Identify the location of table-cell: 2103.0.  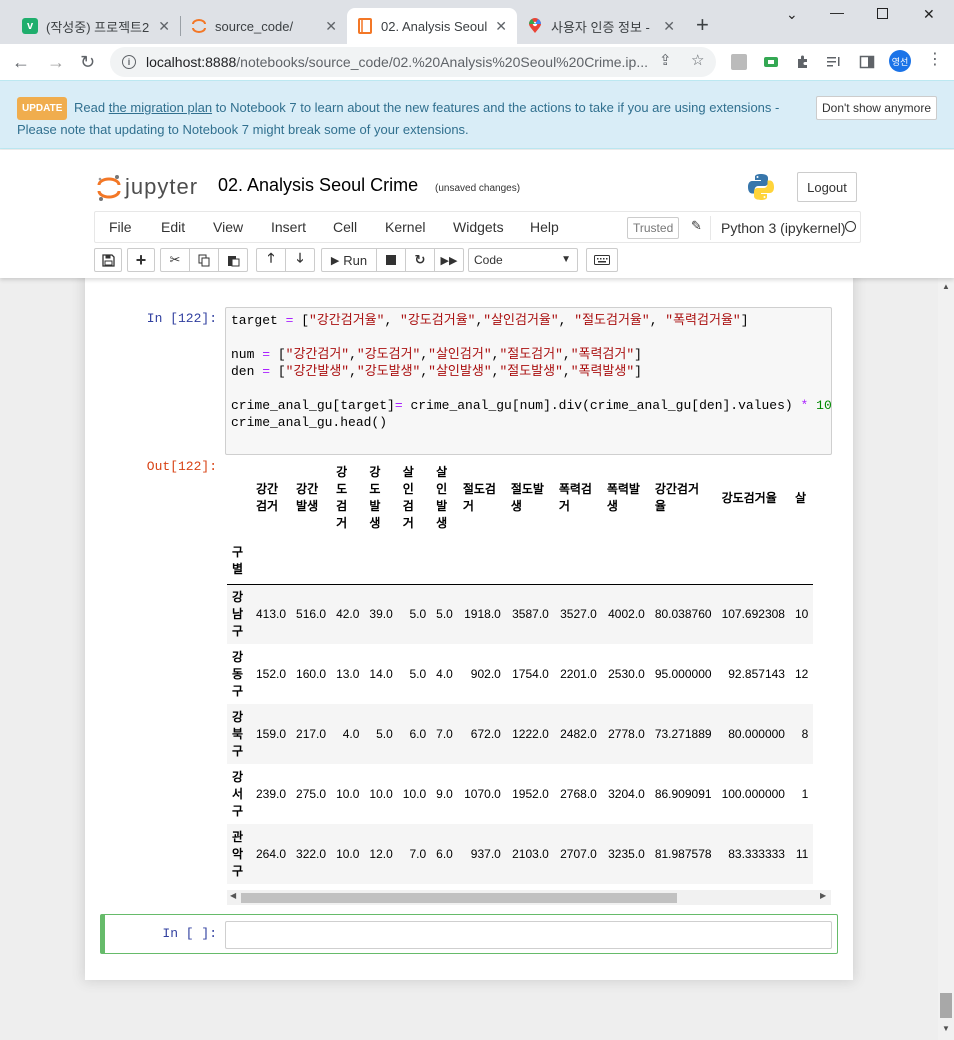
(530, 854).